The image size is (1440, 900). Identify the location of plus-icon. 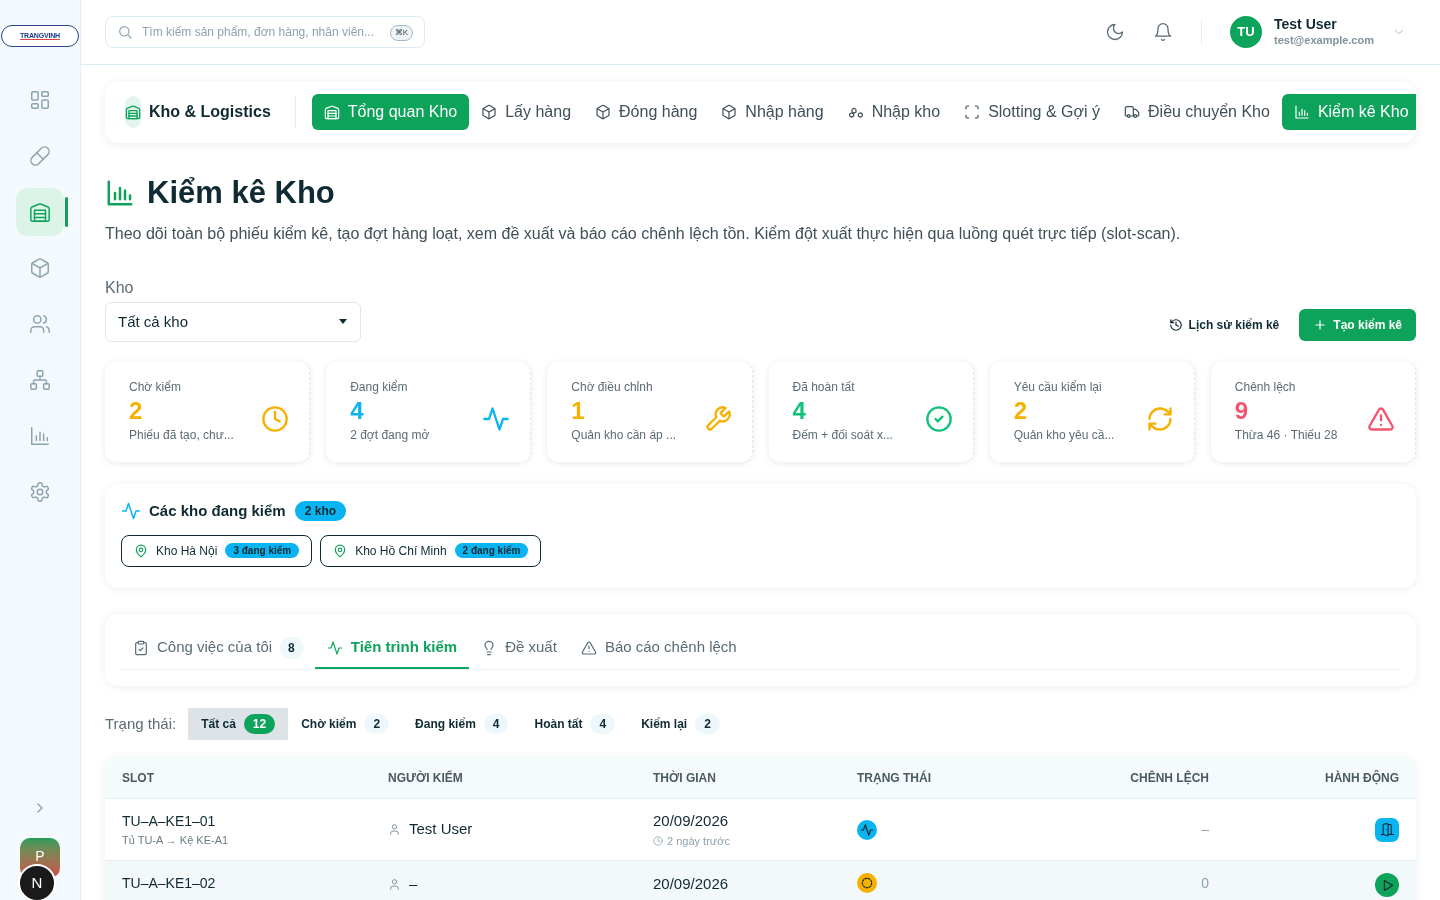
(1320, 325).